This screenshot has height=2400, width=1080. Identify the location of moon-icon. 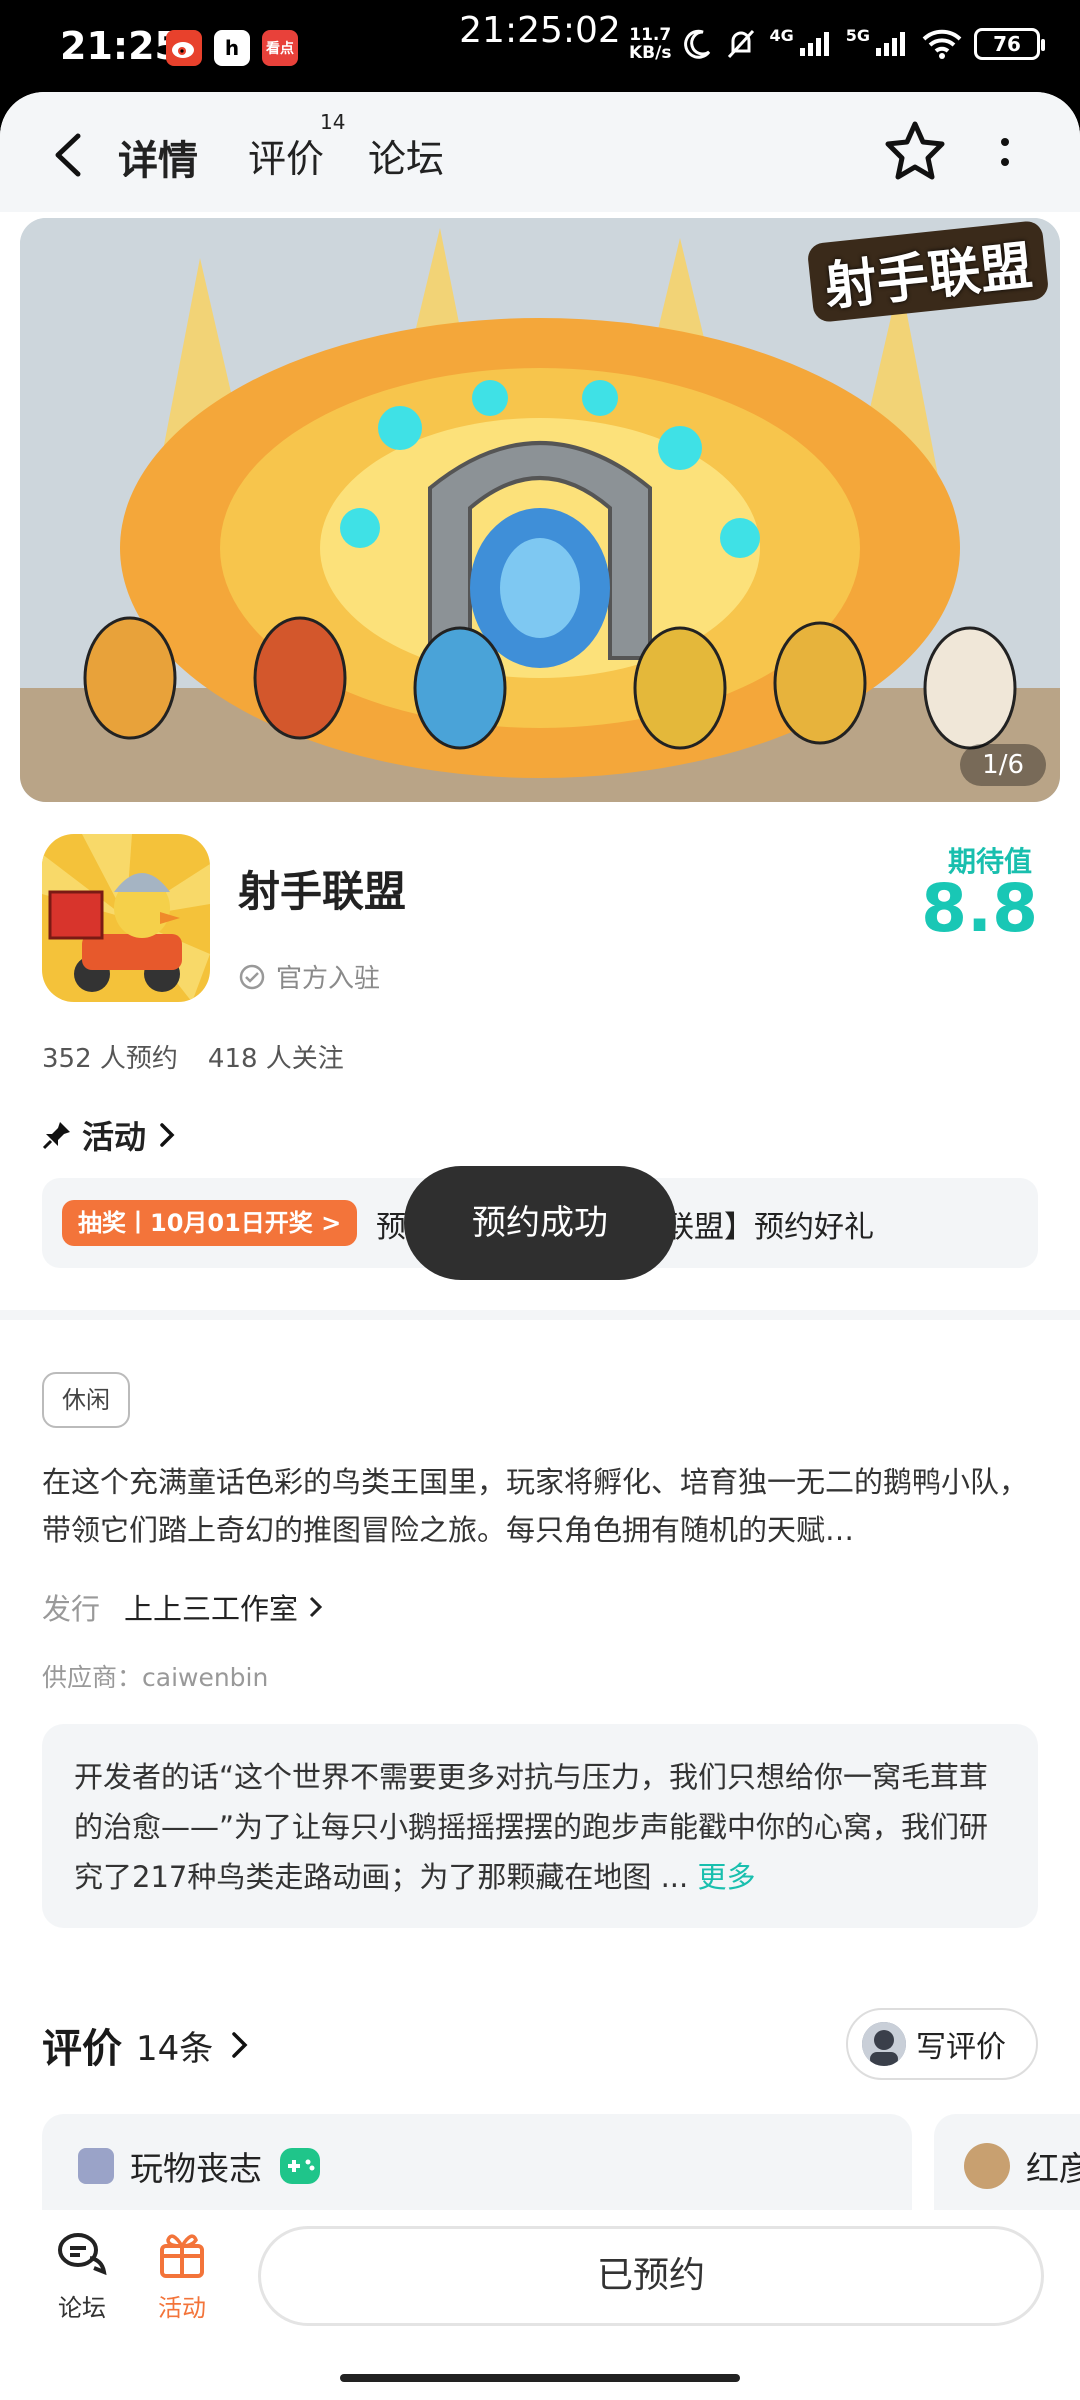
(697, 44).